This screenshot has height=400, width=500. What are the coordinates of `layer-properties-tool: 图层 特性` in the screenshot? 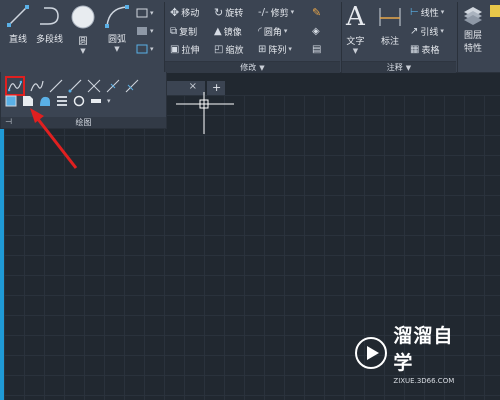 It's located at (473, 29).